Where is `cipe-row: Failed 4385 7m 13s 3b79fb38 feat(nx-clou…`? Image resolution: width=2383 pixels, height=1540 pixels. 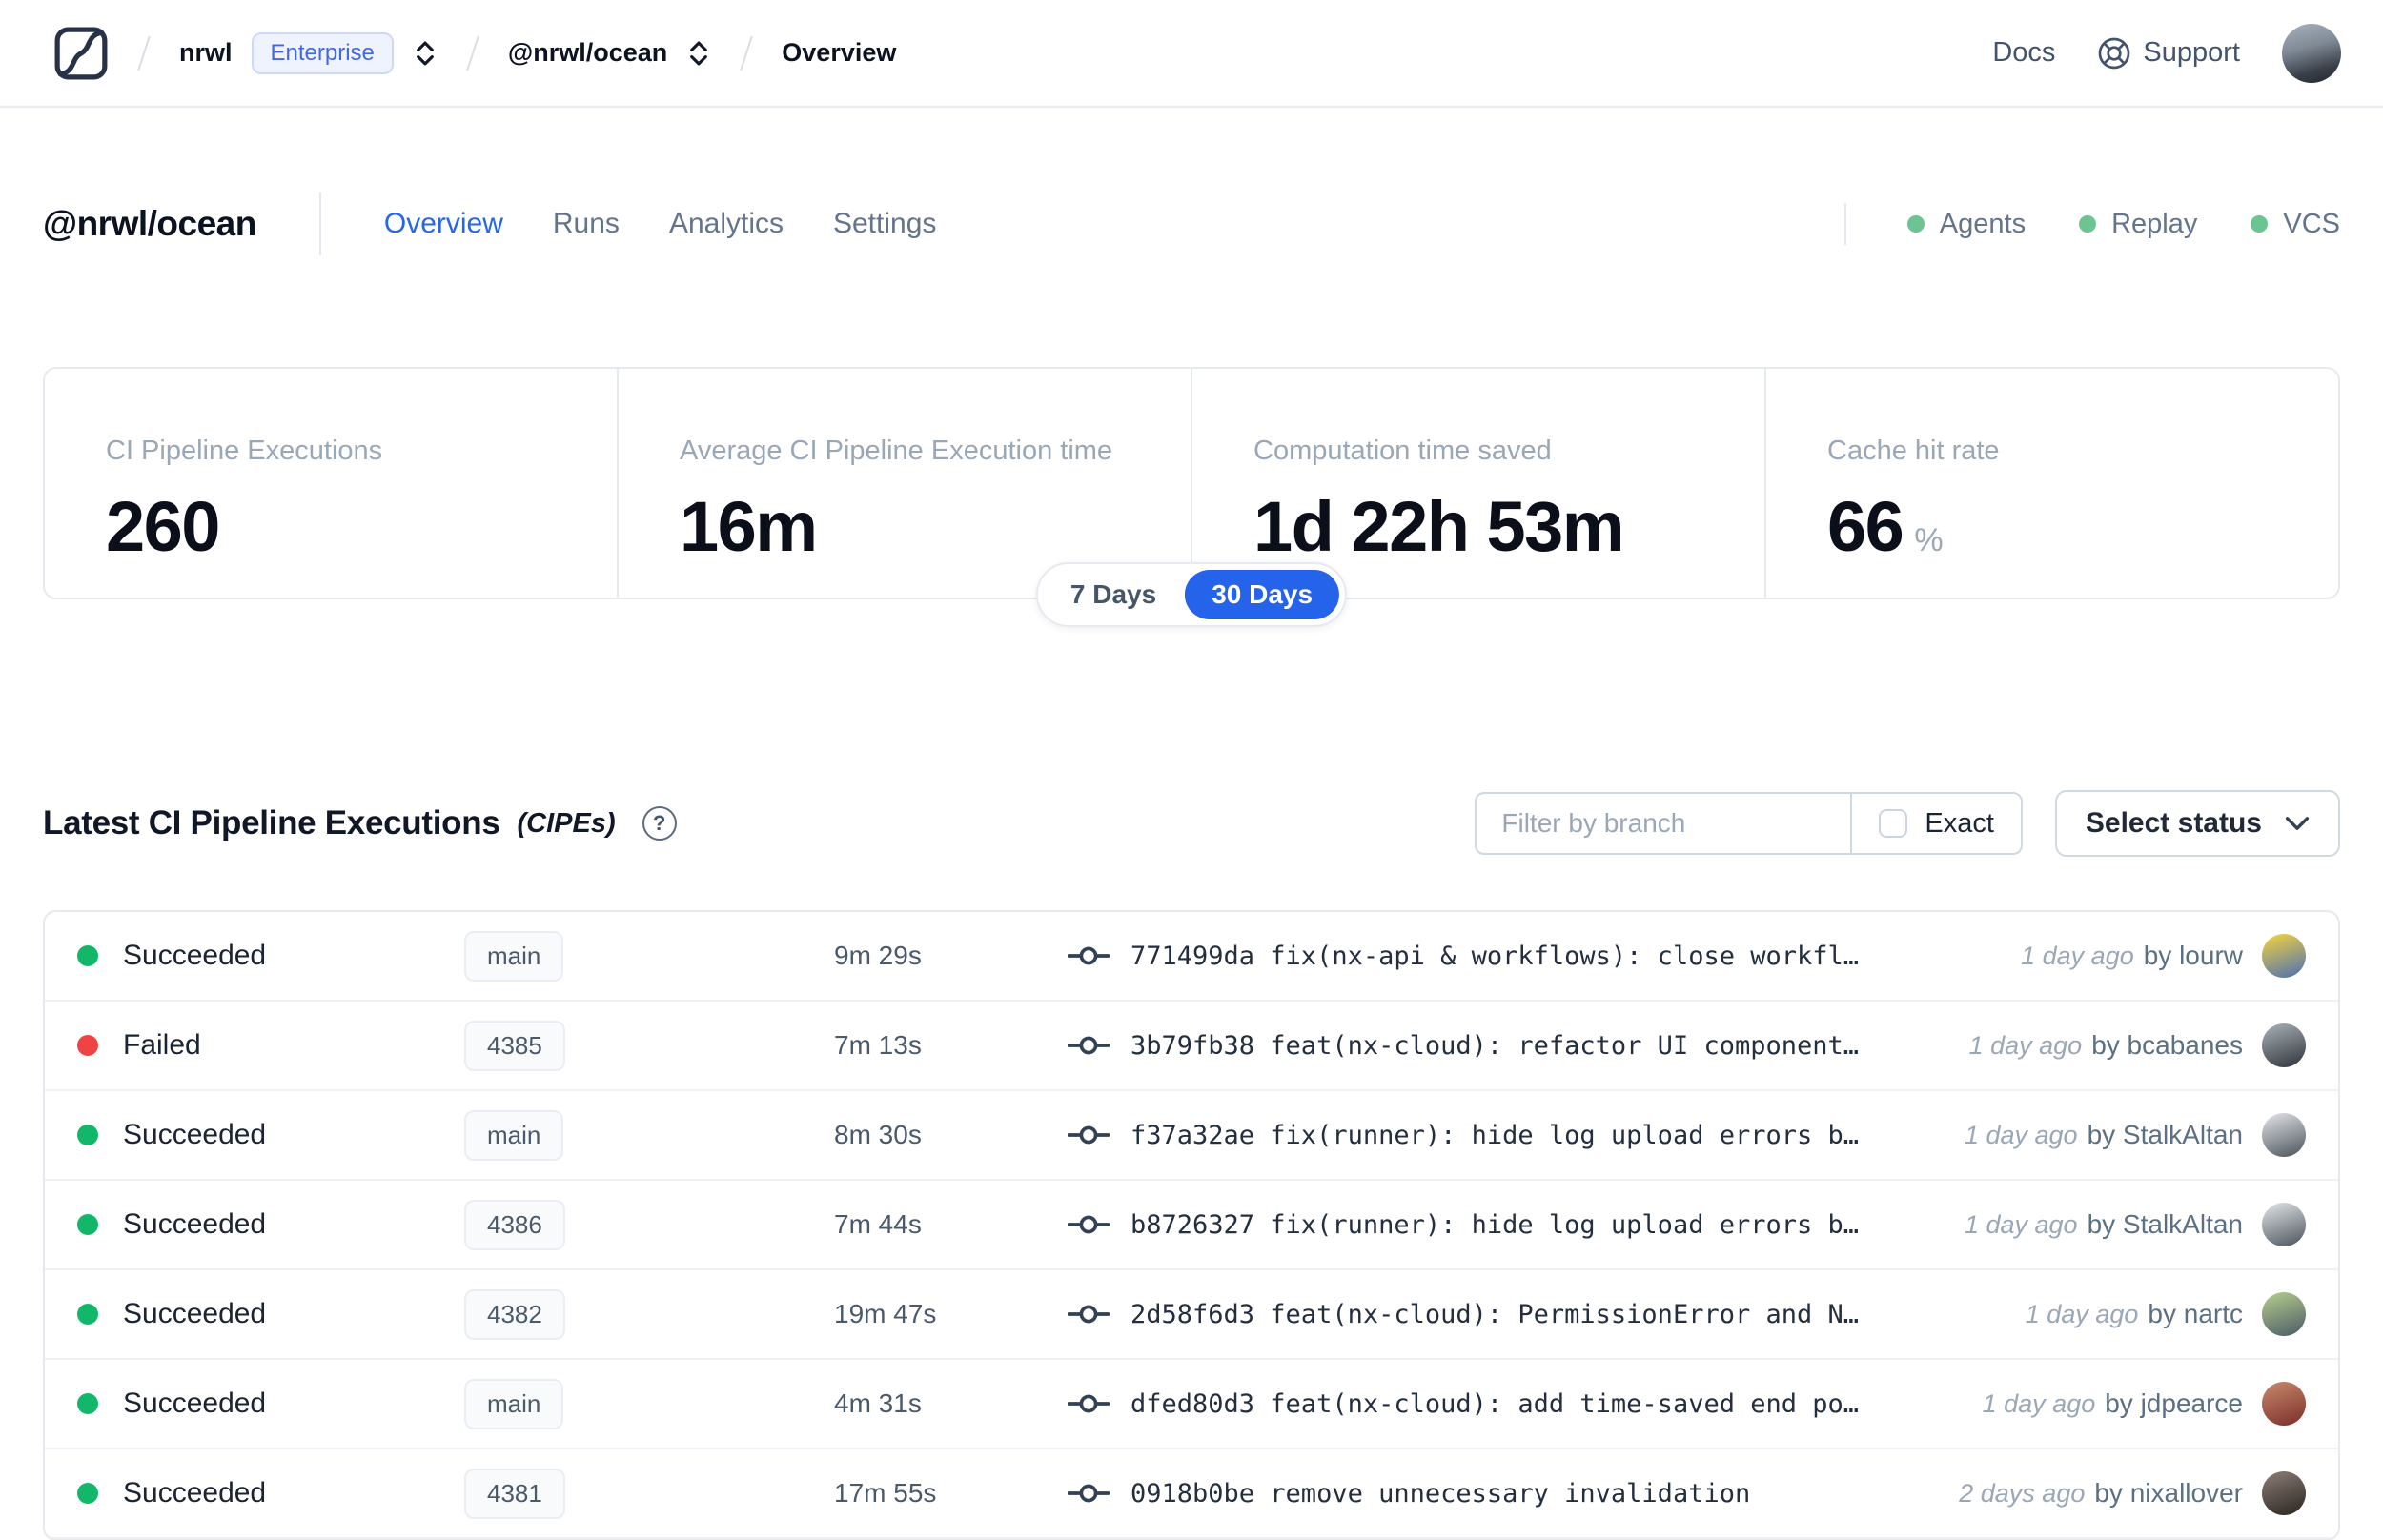 cipe-row: Failed 4385 7m 13s 3b79fb38 feat(nx-clou… is located at coordinates (1191, 1046).